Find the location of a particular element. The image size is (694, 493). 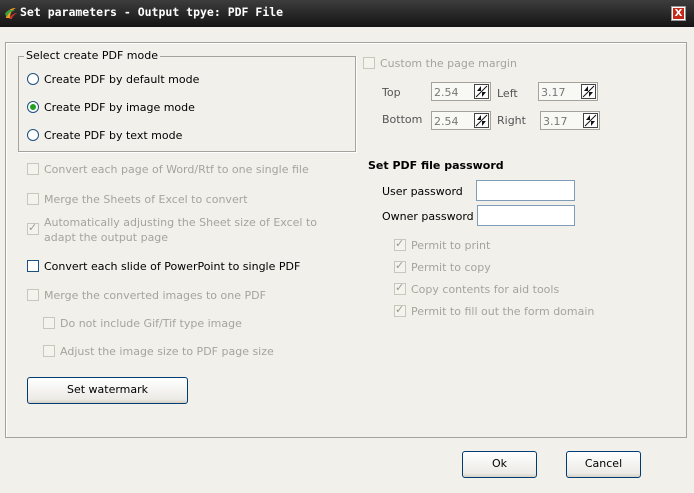

owner-password-label: Owner password is located at coordinates (428, 216).